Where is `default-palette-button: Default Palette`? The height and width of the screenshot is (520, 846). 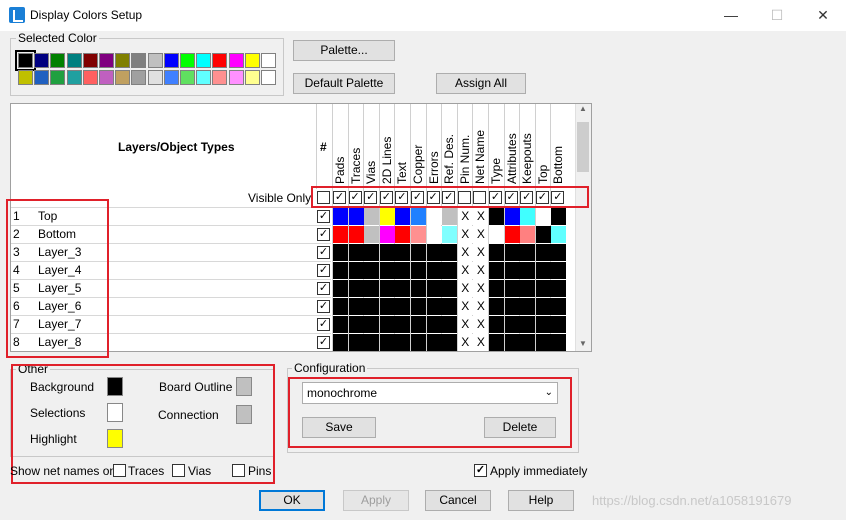
default-palette-button: Default Palette is located at coordinates (344, 83).